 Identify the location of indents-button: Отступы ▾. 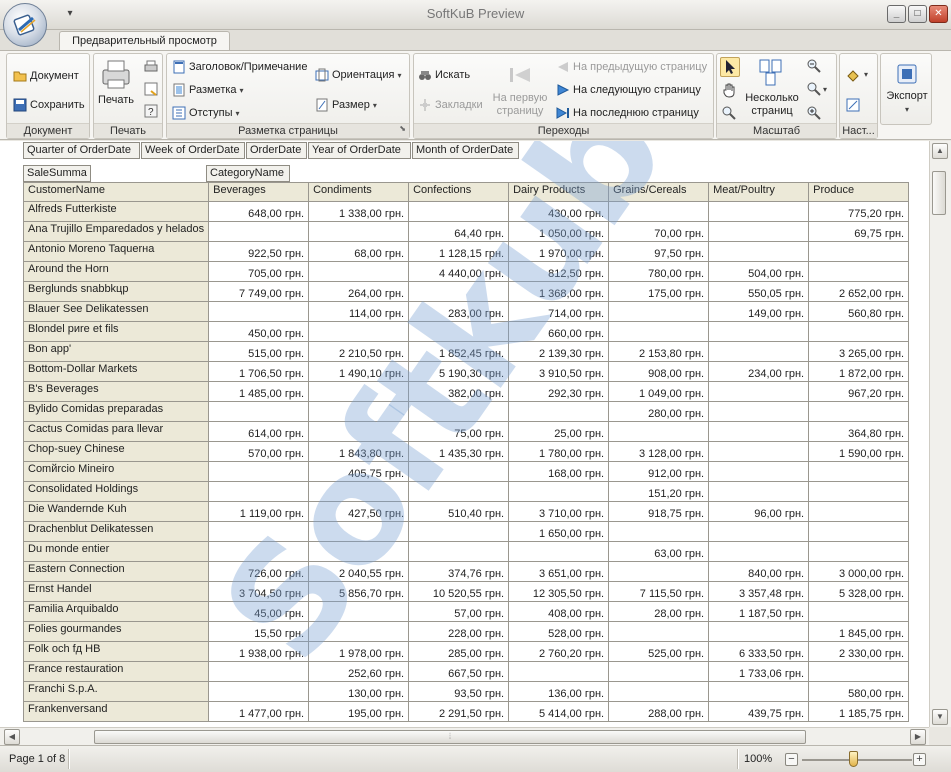
(206, 113).